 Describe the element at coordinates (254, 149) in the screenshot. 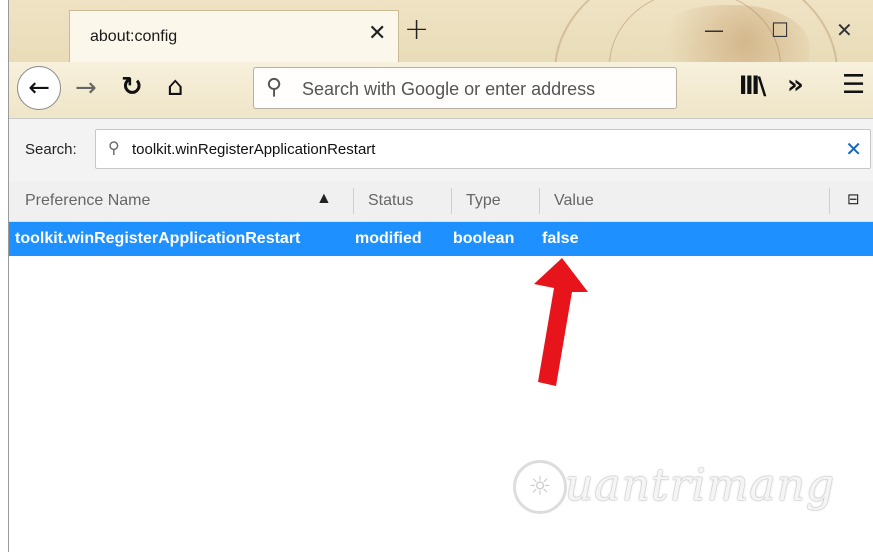

I see `search-value: toolkit.winRegisterApplicationRestart` at that location.